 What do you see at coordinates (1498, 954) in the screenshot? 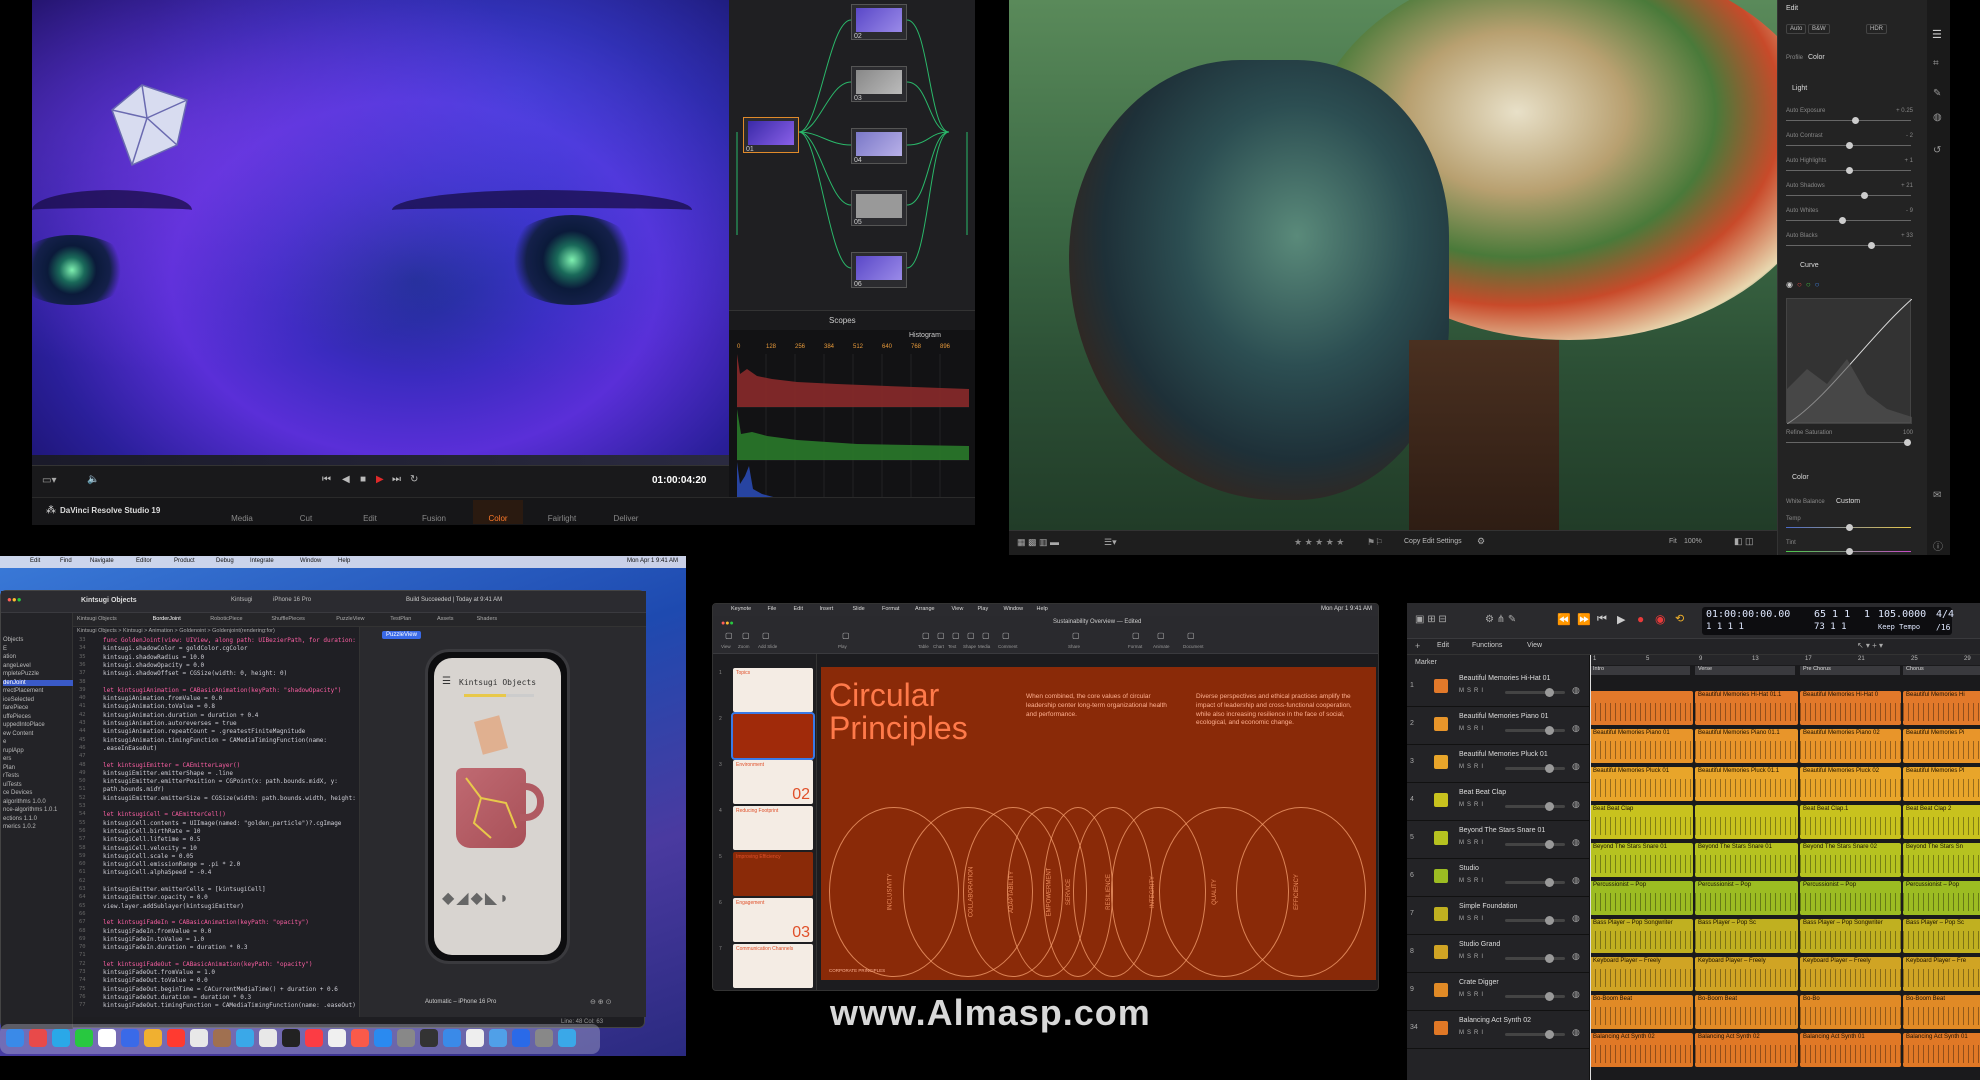
I see `track-header: 8 Studio Grand MSRI ◍` at bounding box center [1498, 954].